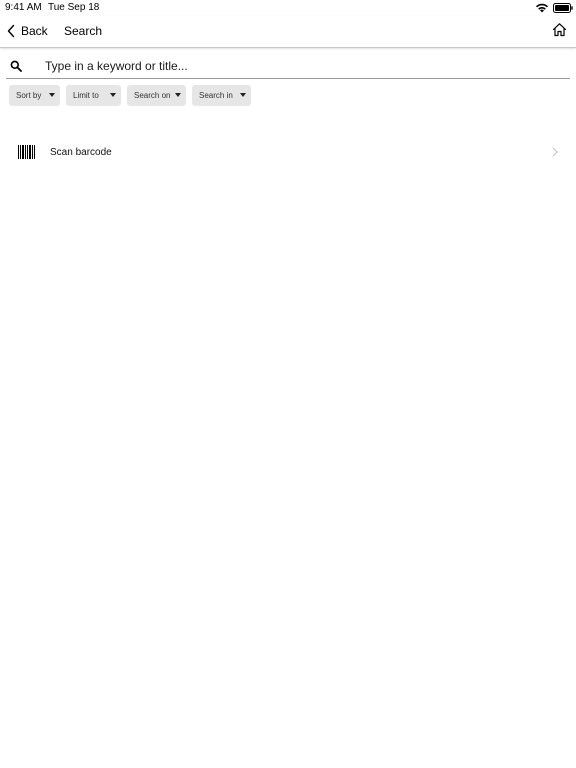 The height and width of the screenshot is (768, 576). I want to click on barcode-icon, so click(26, 152).